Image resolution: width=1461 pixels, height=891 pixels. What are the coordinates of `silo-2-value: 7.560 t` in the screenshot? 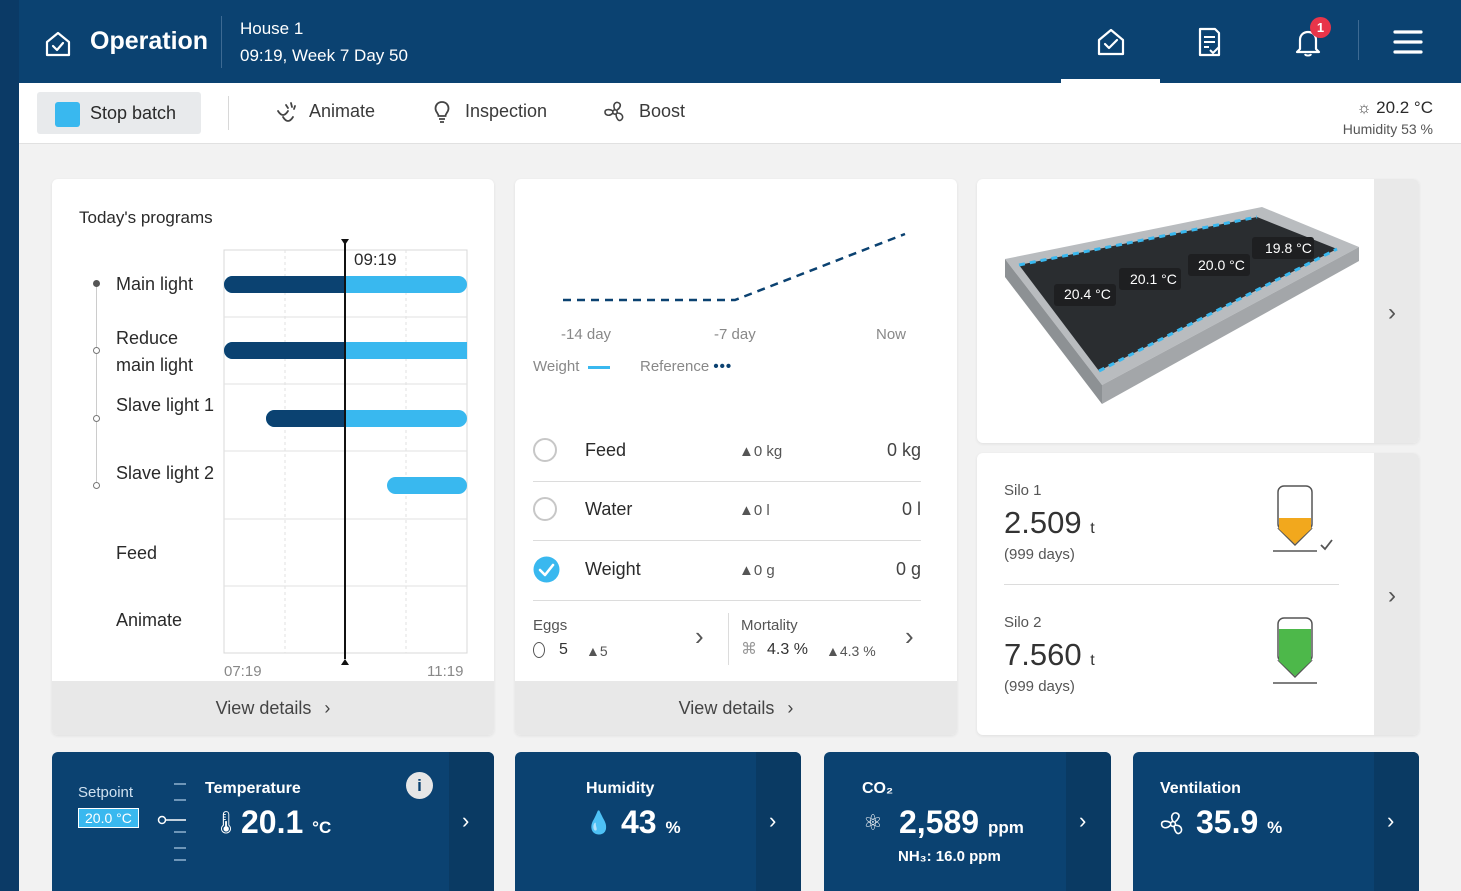 It's located at (1049, 654).